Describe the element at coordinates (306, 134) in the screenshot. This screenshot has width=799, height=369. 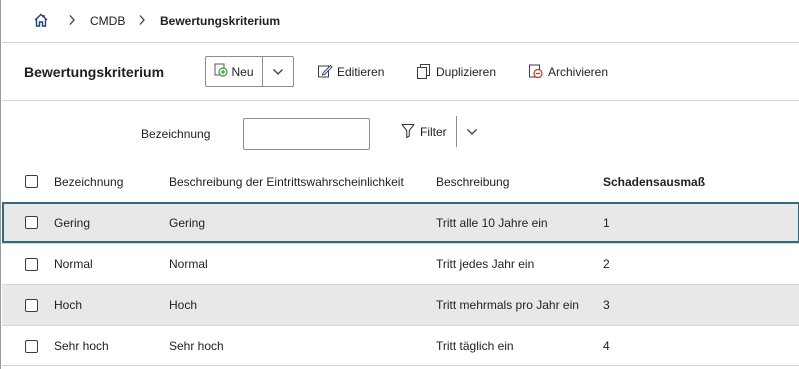
I see `name-filter-input` at that location.